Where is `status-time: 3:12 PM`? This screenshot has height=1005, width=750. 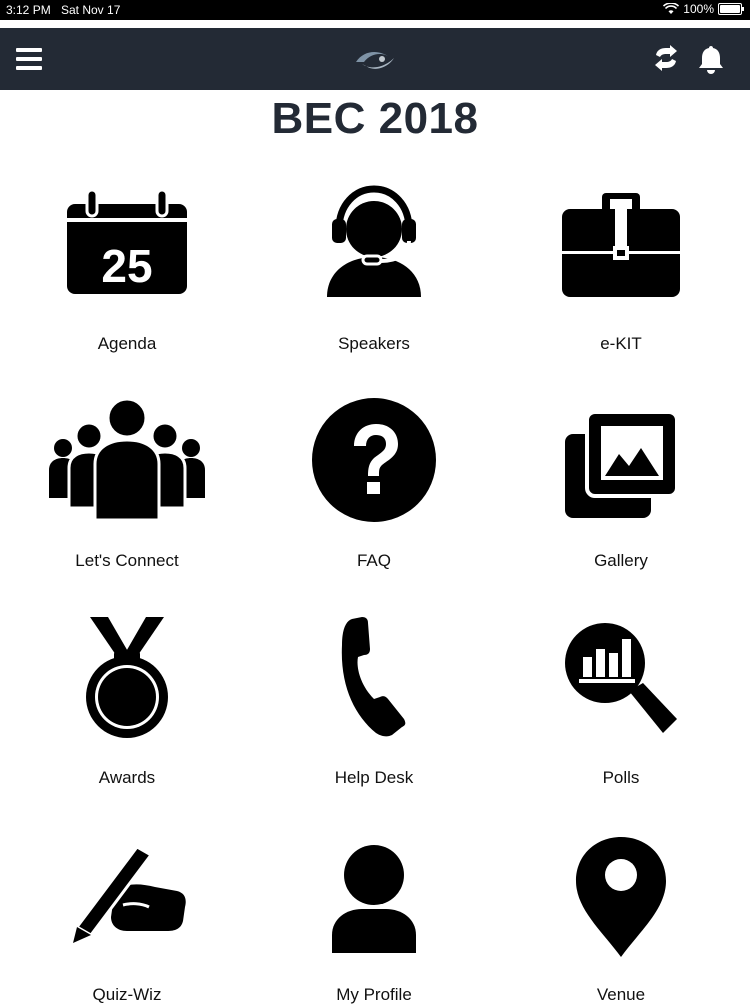 status-time: 3:12 PM is located at coordinates (28, 10).